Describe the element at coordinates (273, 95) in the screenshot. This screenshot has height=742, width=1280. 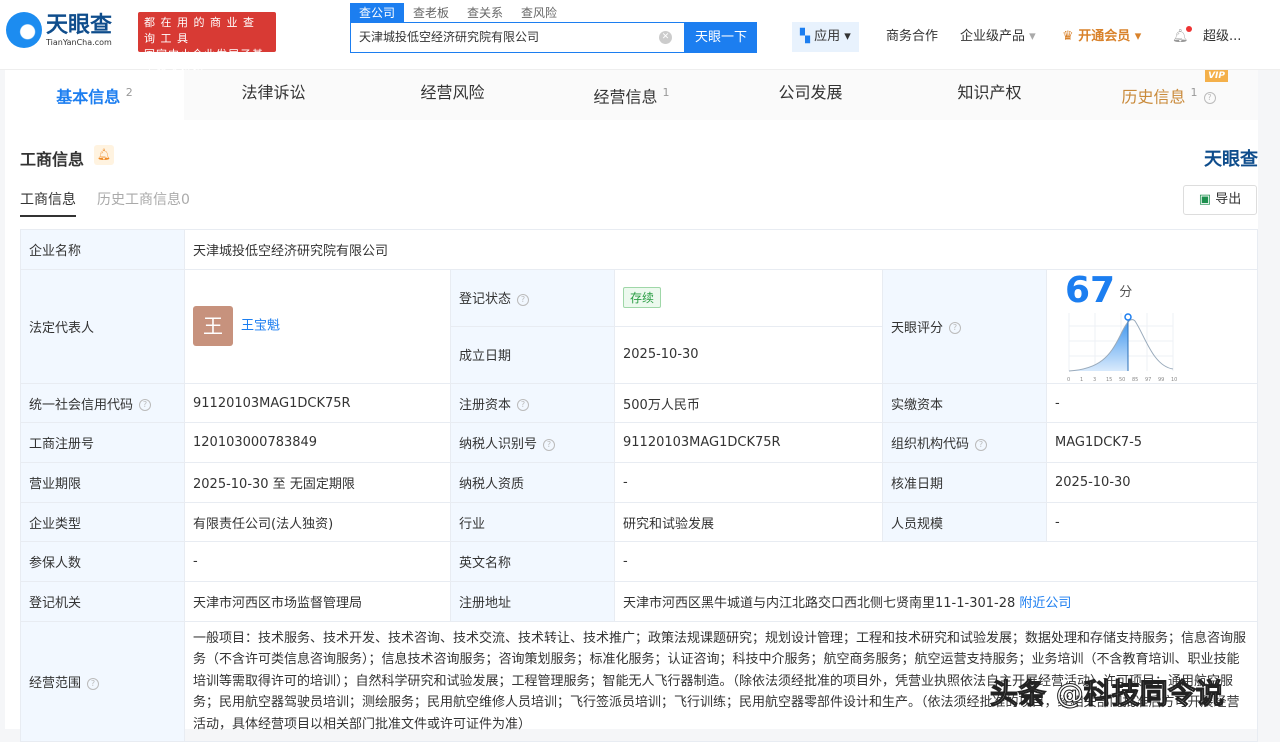
I see `tab-legal: 法律诉讼` at that location.